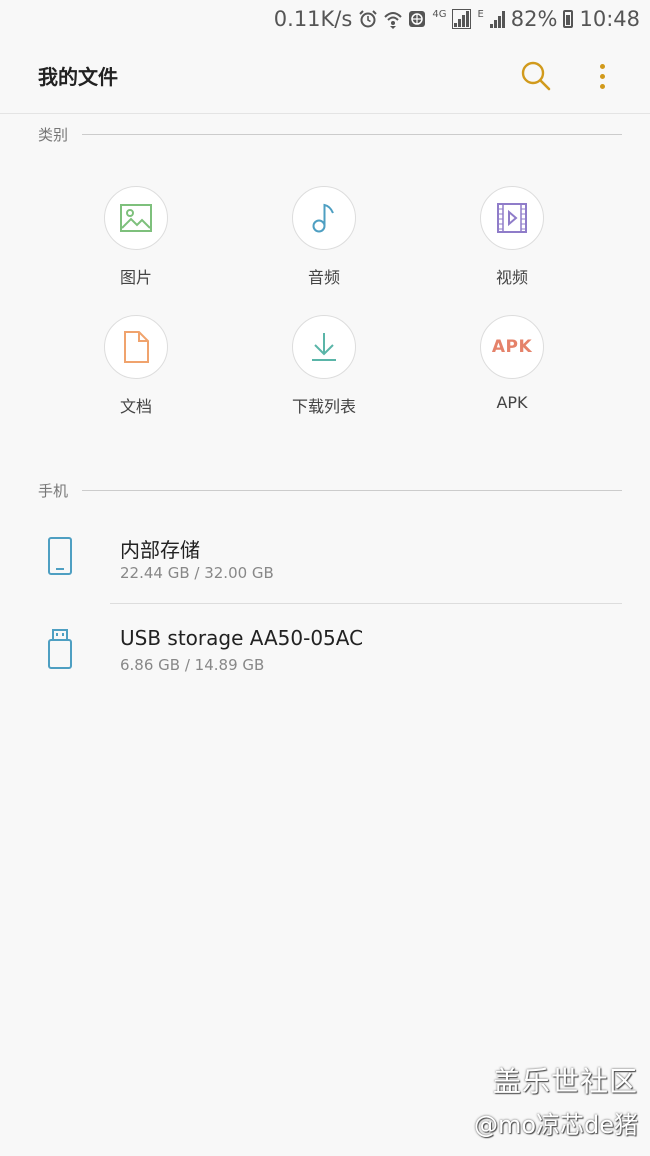  I want to click on network-4g-label: 4G, so click(439, 14).